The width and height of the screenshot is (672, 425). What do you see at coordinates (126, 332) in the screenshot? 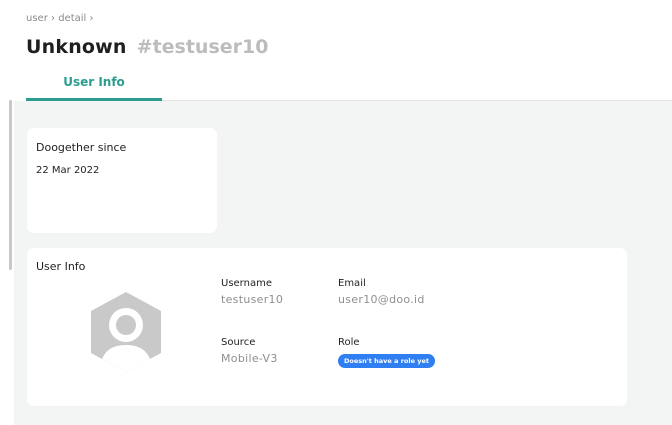
I see `user-avatar-placeholder-icon` at bounding box center [126, 332].